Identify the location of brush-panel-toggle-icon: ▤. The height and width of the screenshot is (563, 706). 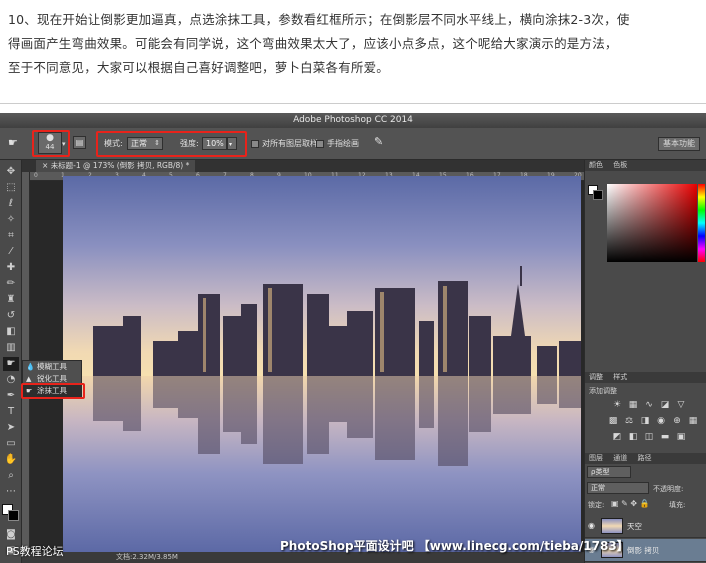
(79, 142).